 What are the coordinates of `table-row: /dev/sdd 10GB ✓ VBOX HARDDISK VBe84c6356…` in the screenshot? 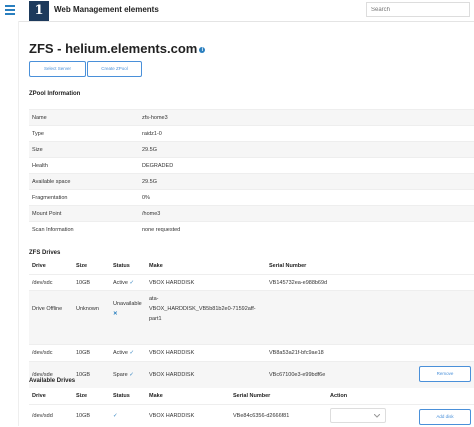 It's located at (251, 415).